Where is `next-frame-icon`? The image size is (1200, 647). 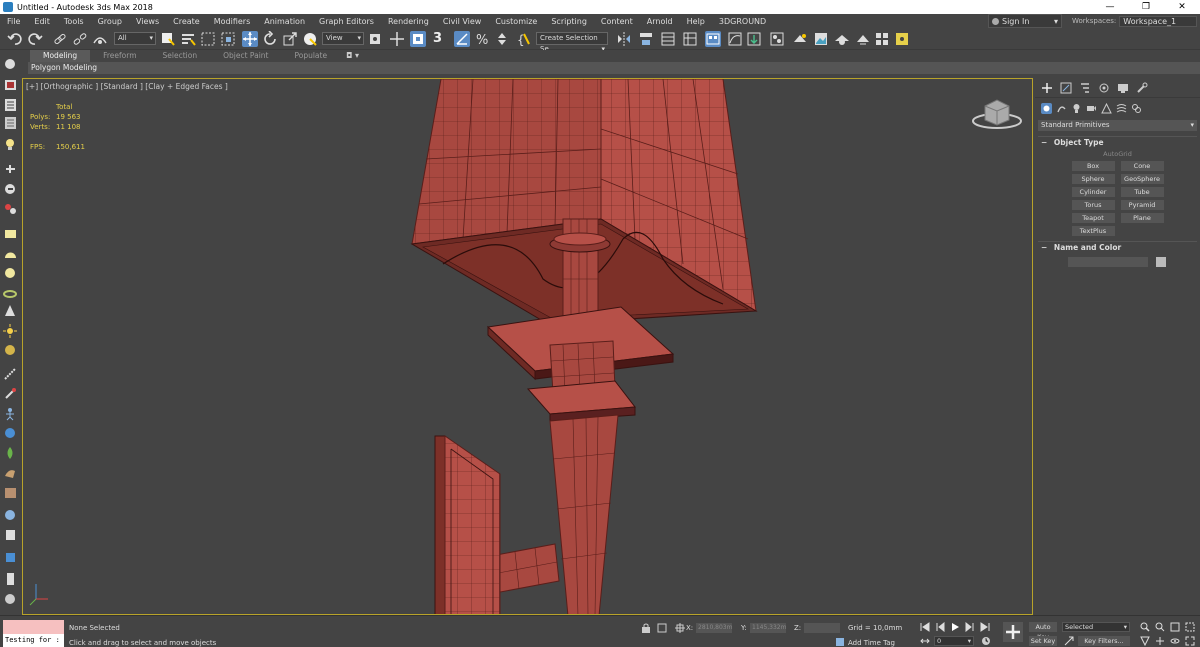
next-frame-icon is located at coordinates (970, 627).